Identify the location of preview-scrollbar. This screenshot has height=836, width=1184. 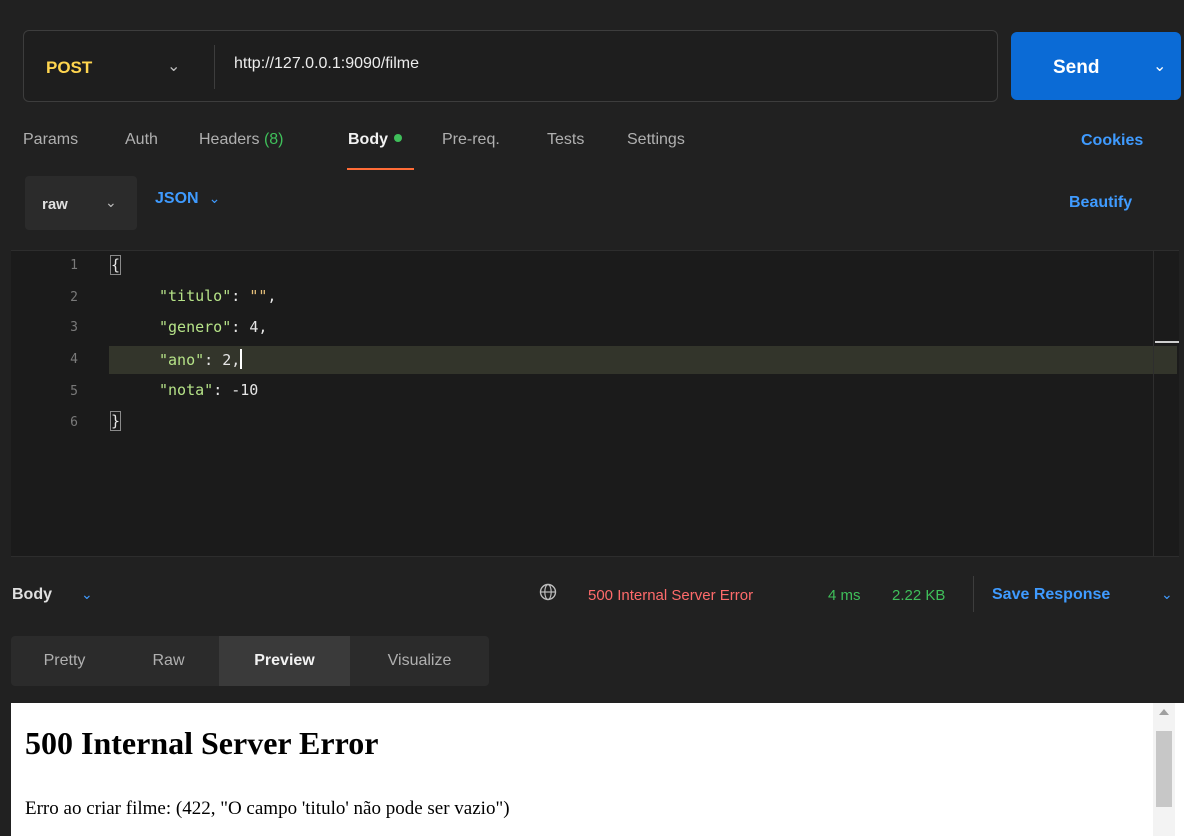
(1164, 769).